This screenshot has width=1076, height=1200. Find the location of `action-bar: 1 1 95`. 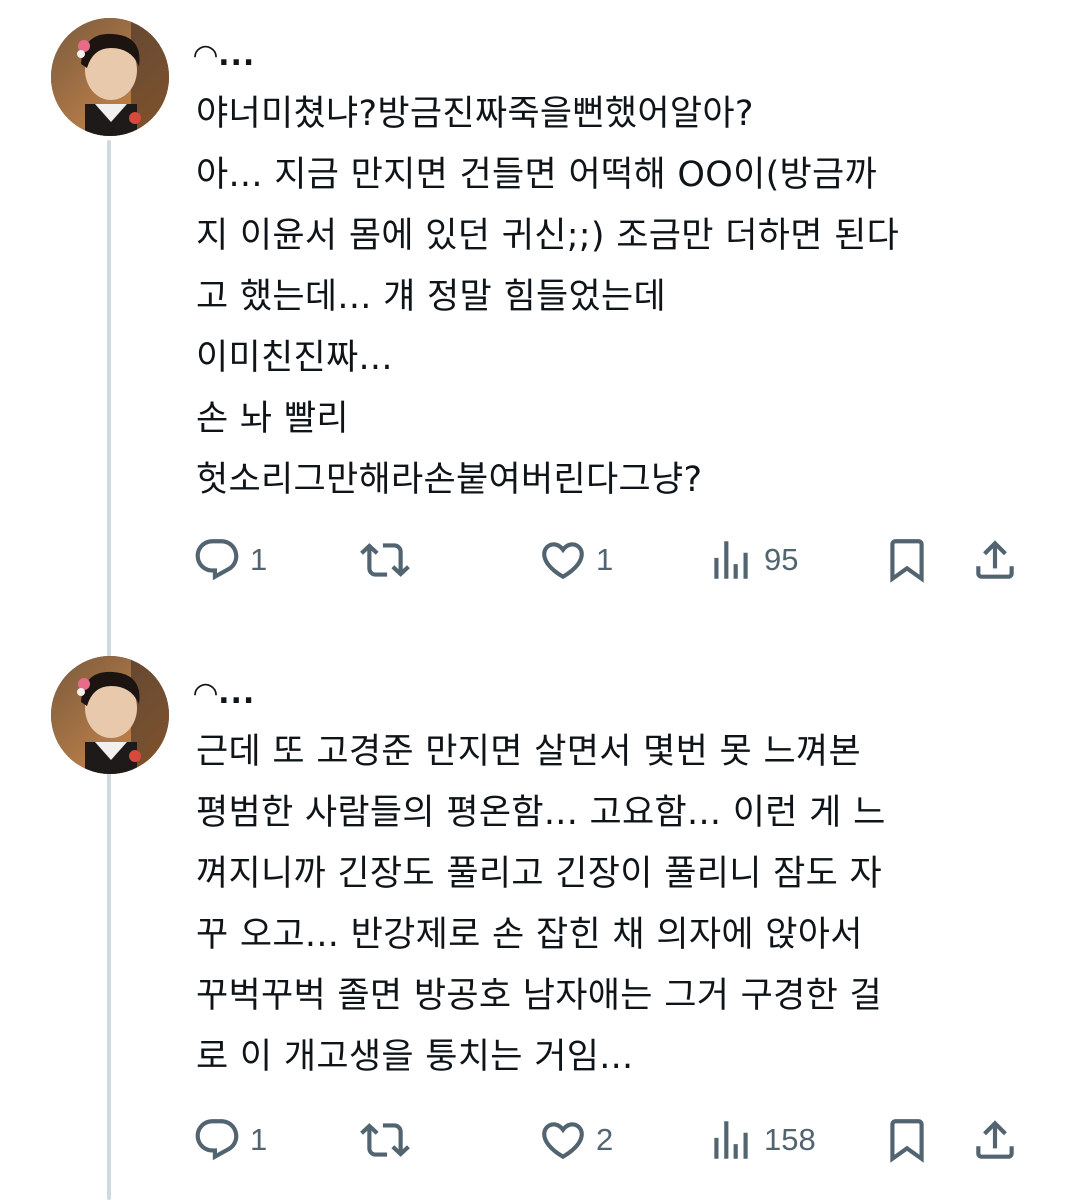

action-bar: 1 1 95 is located at coordinates (612, 560).